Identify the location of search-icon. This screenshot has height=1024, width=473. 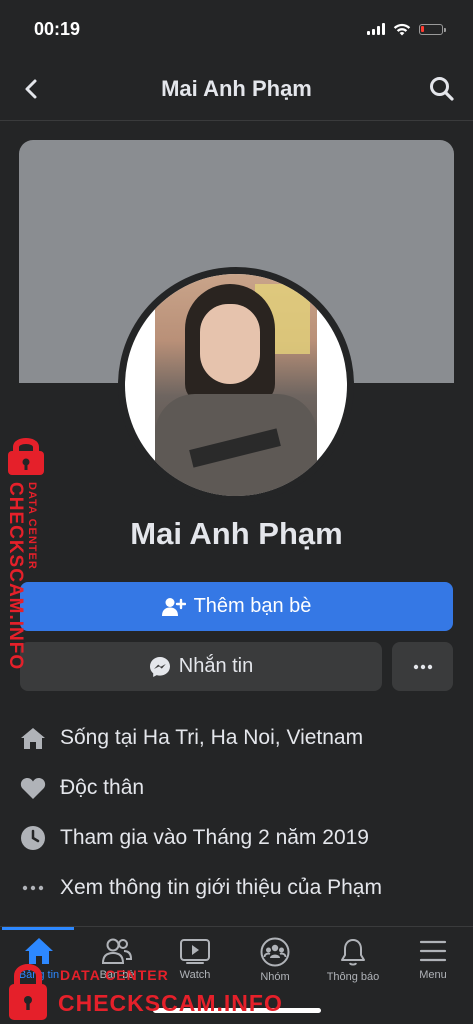
(442, 89).